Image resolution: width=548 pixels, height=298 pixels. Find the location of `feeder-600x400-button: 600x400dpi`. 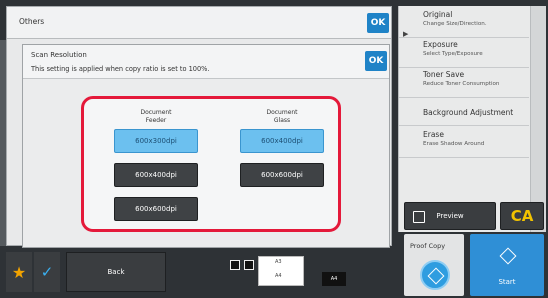

feeder-600x400-button: 600x400dpi is located at coordinates (156, 175).